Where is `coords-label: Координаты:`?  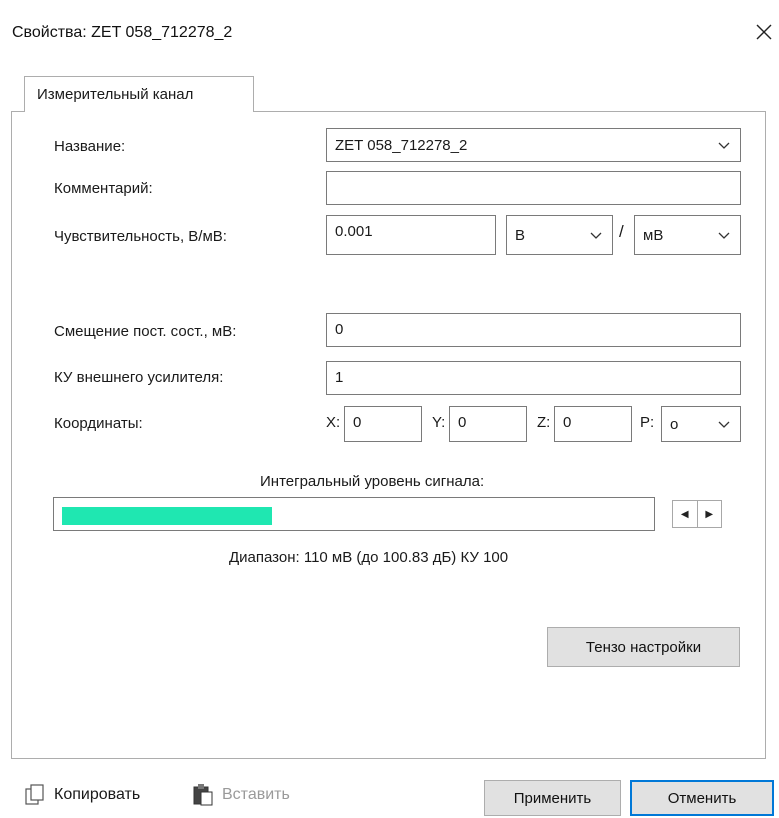 coords-label: Координаты: is located at coordinates (98, 423).